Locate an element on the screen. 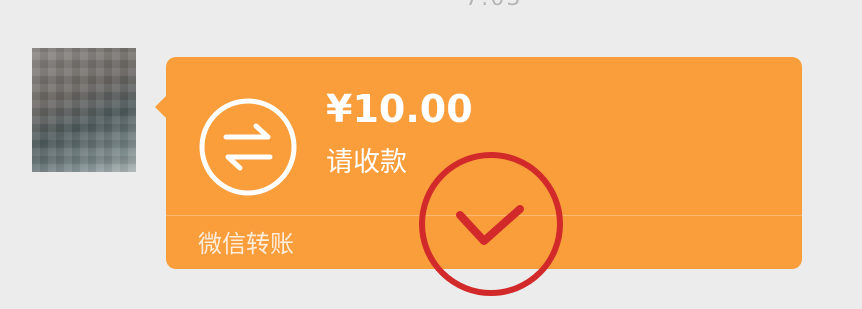 The height and width of the screenshot is (309, 862). transfer-status: 请收款 is located at coordinates (366, 162).